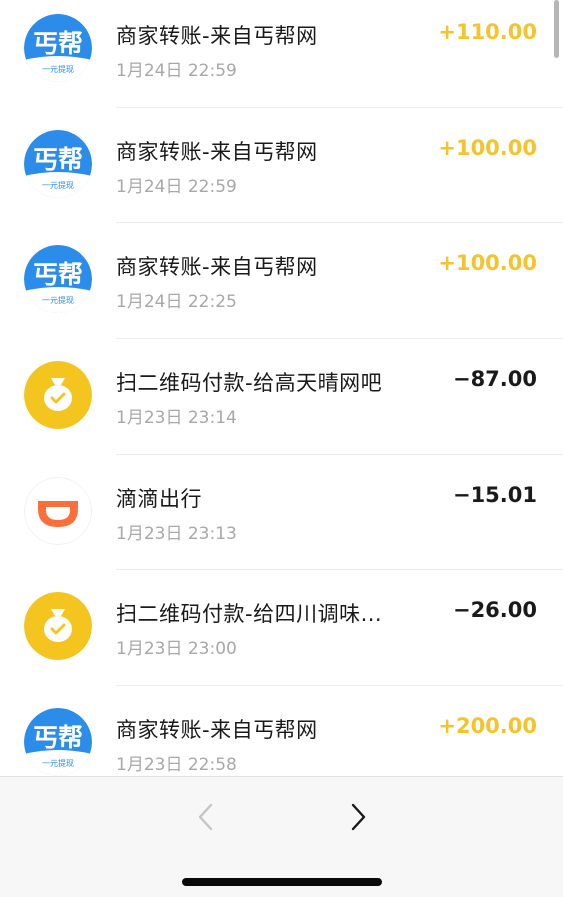 The width and height of the screenshot is (563, 897). I want to click on transaction-amount: +200.00, so click(487, 726).